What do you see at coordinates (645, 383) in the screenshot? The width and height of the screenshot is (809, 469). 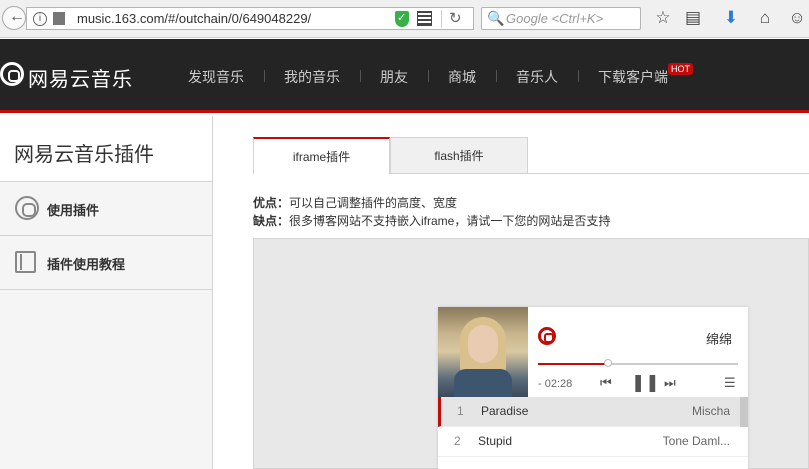 I see `pause-icon: ❚❚` at bounding box center [645, 383].